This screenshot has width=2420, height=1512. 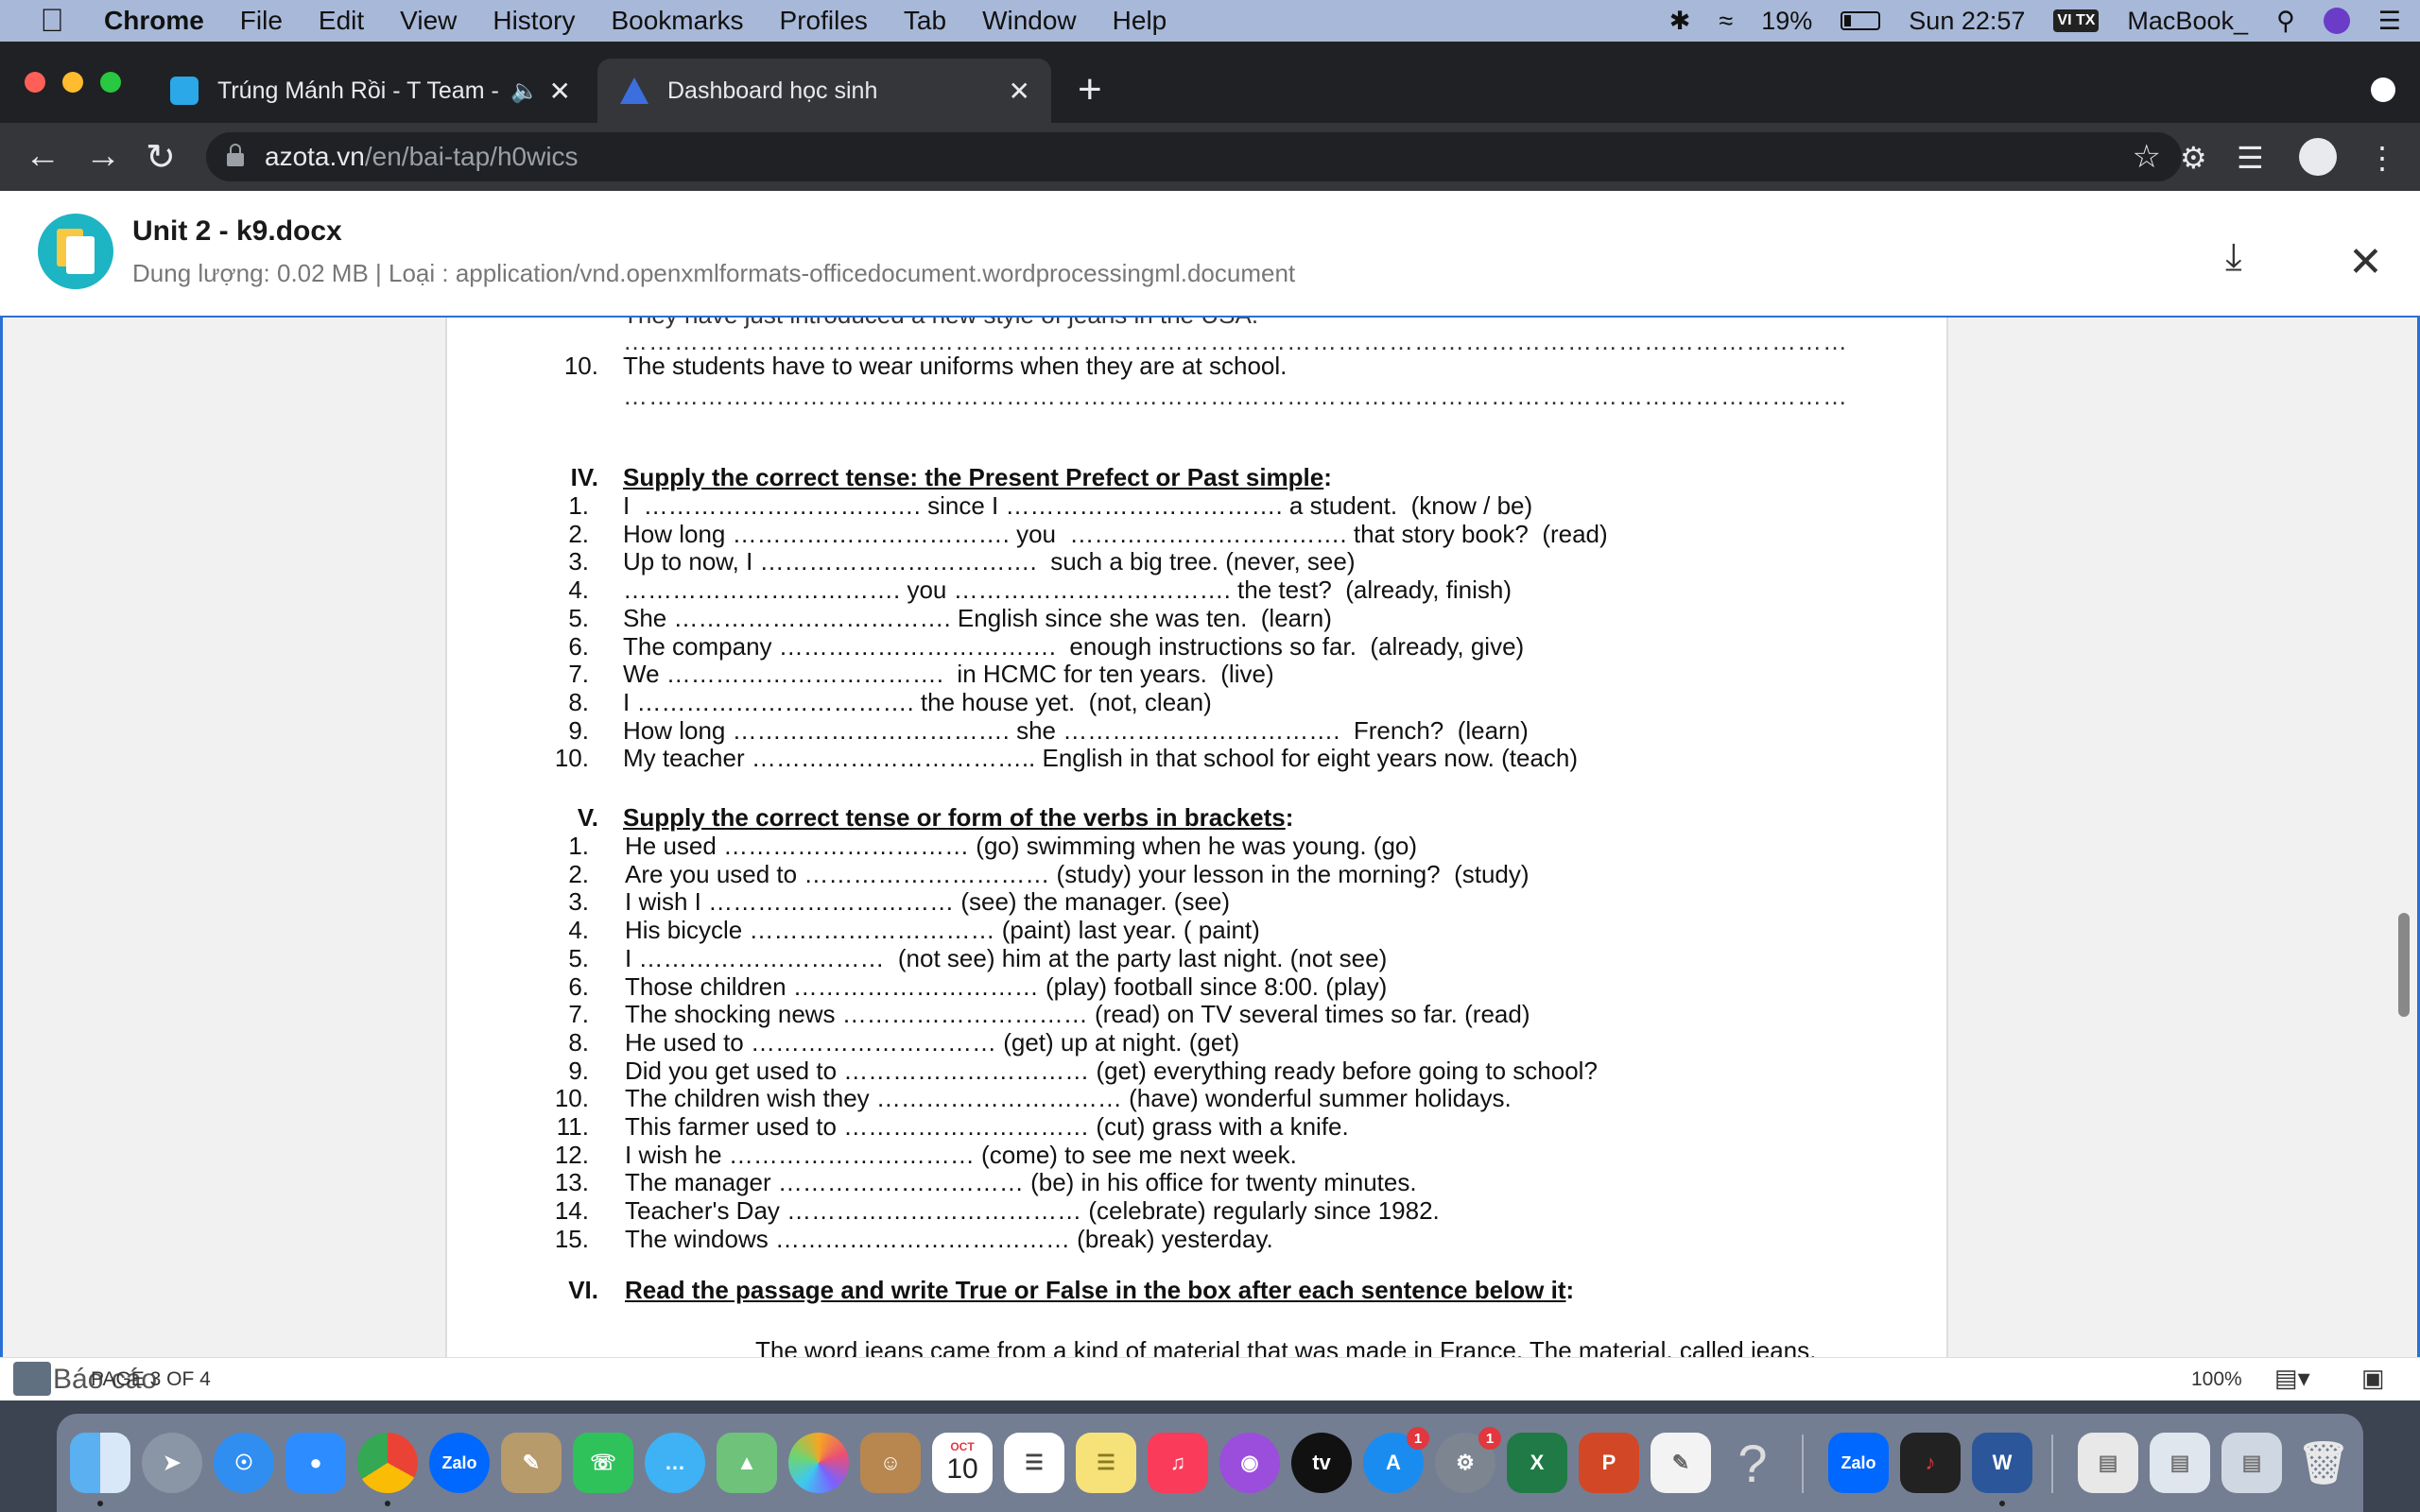 What do you see at coordinates (2366, 262) in the screenshot?
I see `close-viewer-icon: ✕` at bounding box center [2366, 262].